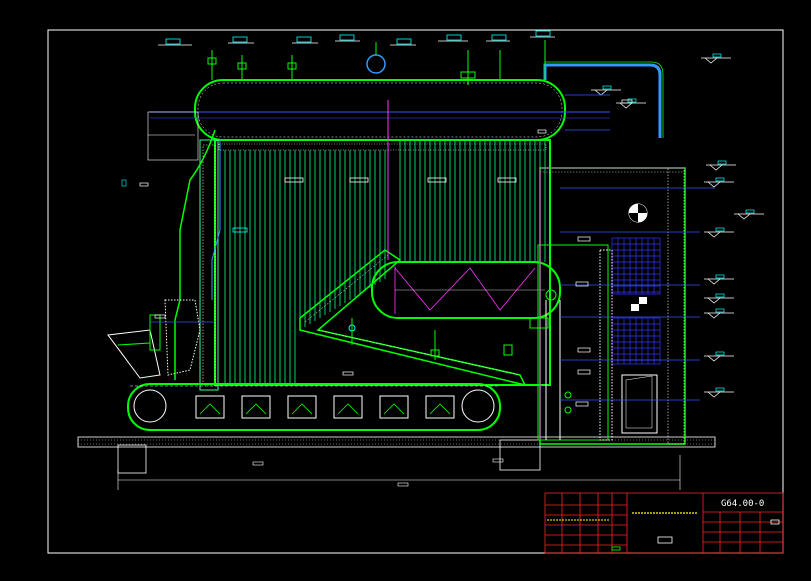 The image size is (811, 581). I want to click on level-marker-icon, so click(677, 225).